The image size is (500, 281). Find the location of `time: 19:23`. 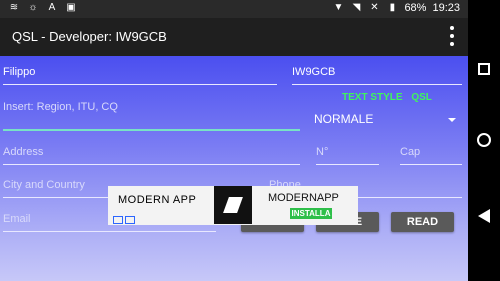

time: 19:23 is located at coordinates (446, 8).